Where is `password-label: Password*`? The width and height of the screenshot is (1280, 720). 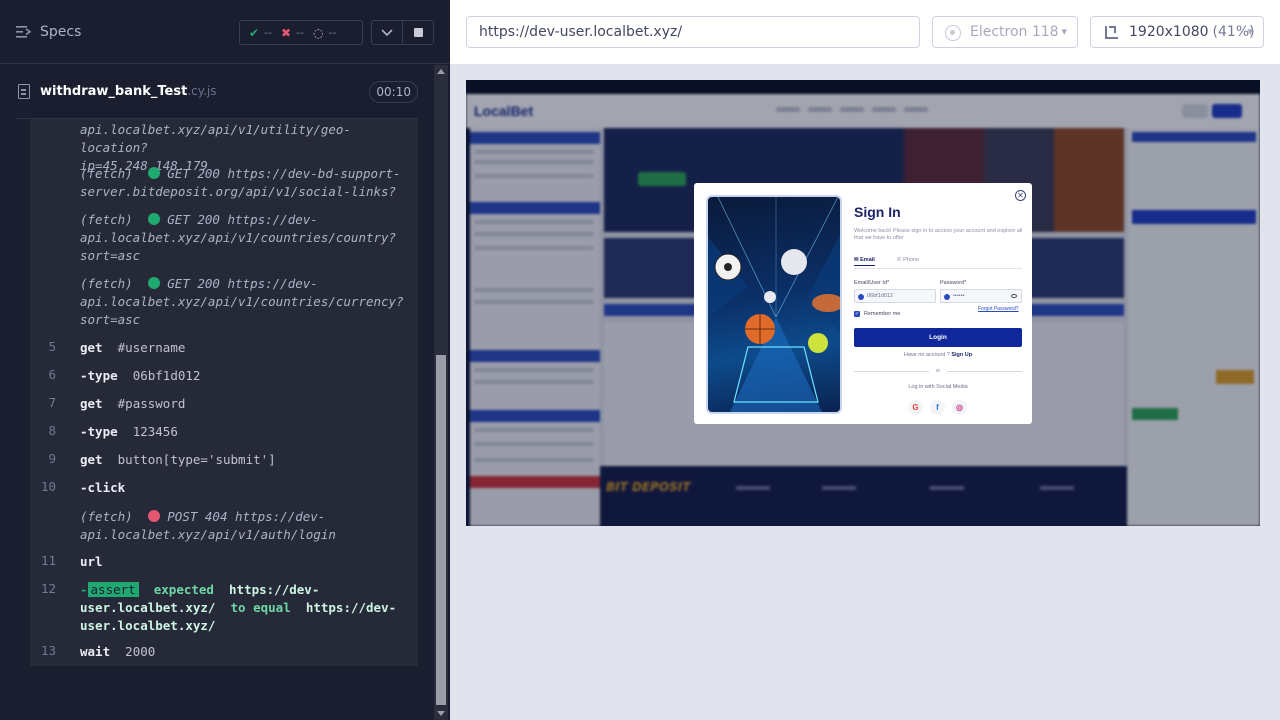 password-label: Password* is located at coordinates (953, 283).